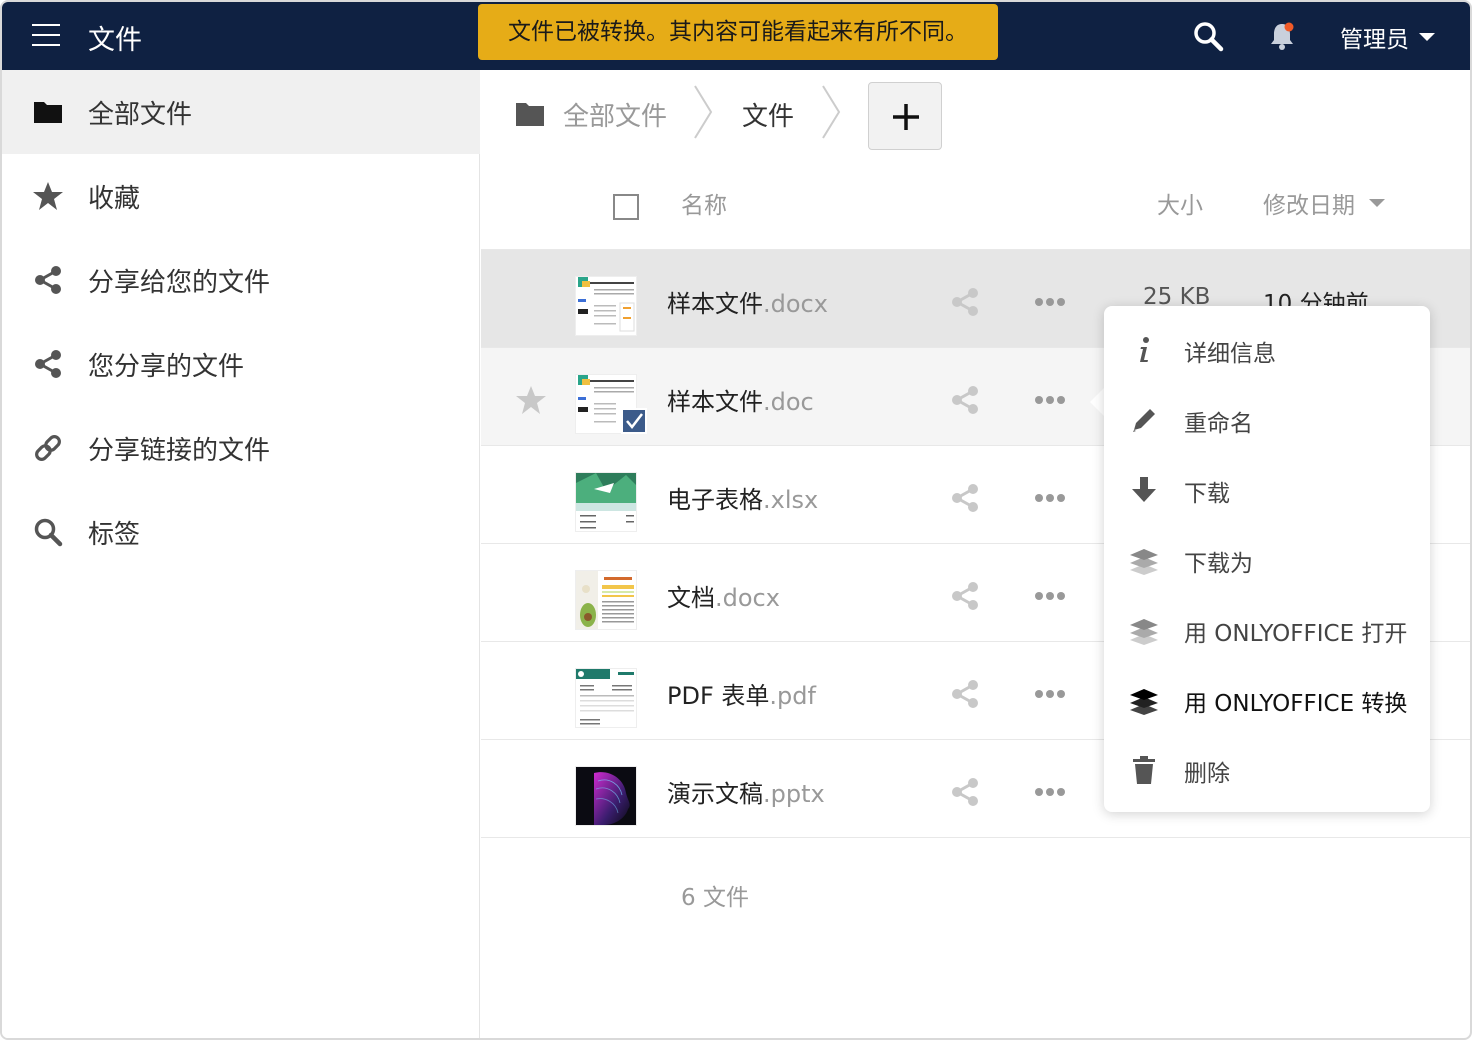 Image resolution: width=1472 pixels, height=1040 pixels. Describe the element at coordinates (626, 207) in the screenshot. I see `select-all-checkbox` at that location.